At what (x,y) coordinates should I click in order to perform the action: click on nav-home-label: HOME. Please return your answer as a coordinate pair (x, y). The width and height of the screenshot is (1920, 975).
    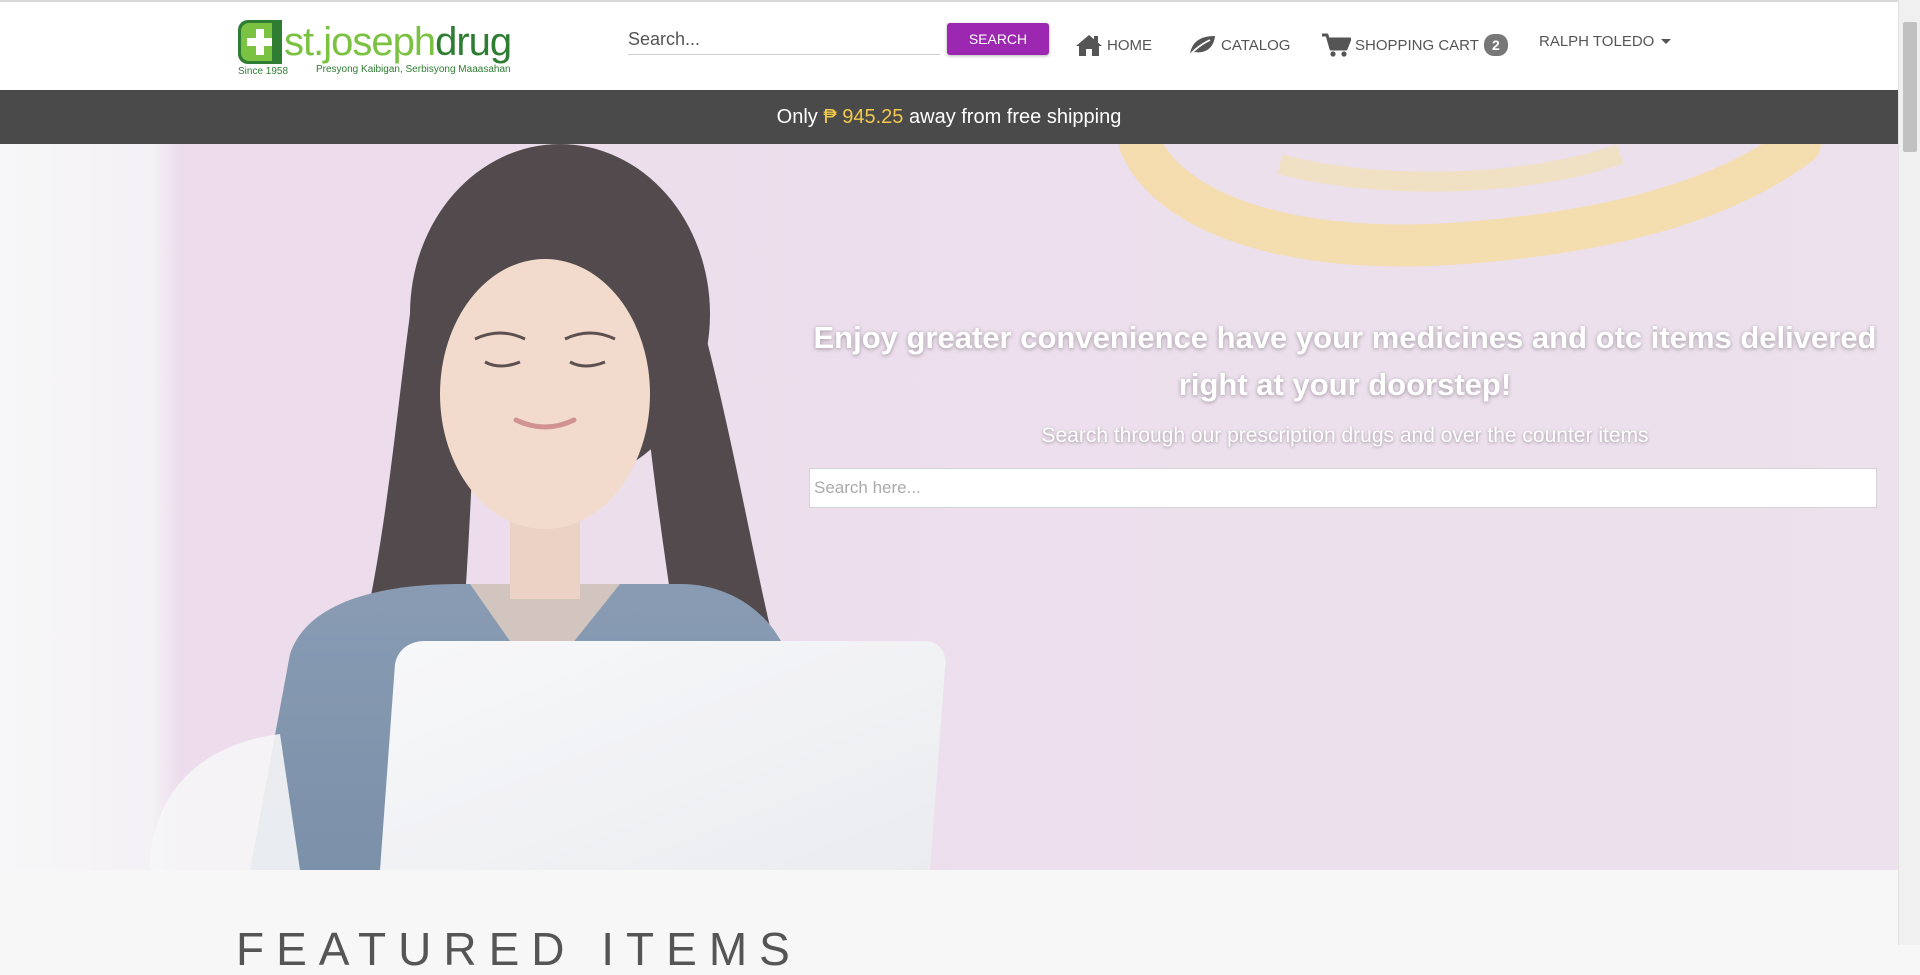
    Looking at the image, I should click on (1129, 45).